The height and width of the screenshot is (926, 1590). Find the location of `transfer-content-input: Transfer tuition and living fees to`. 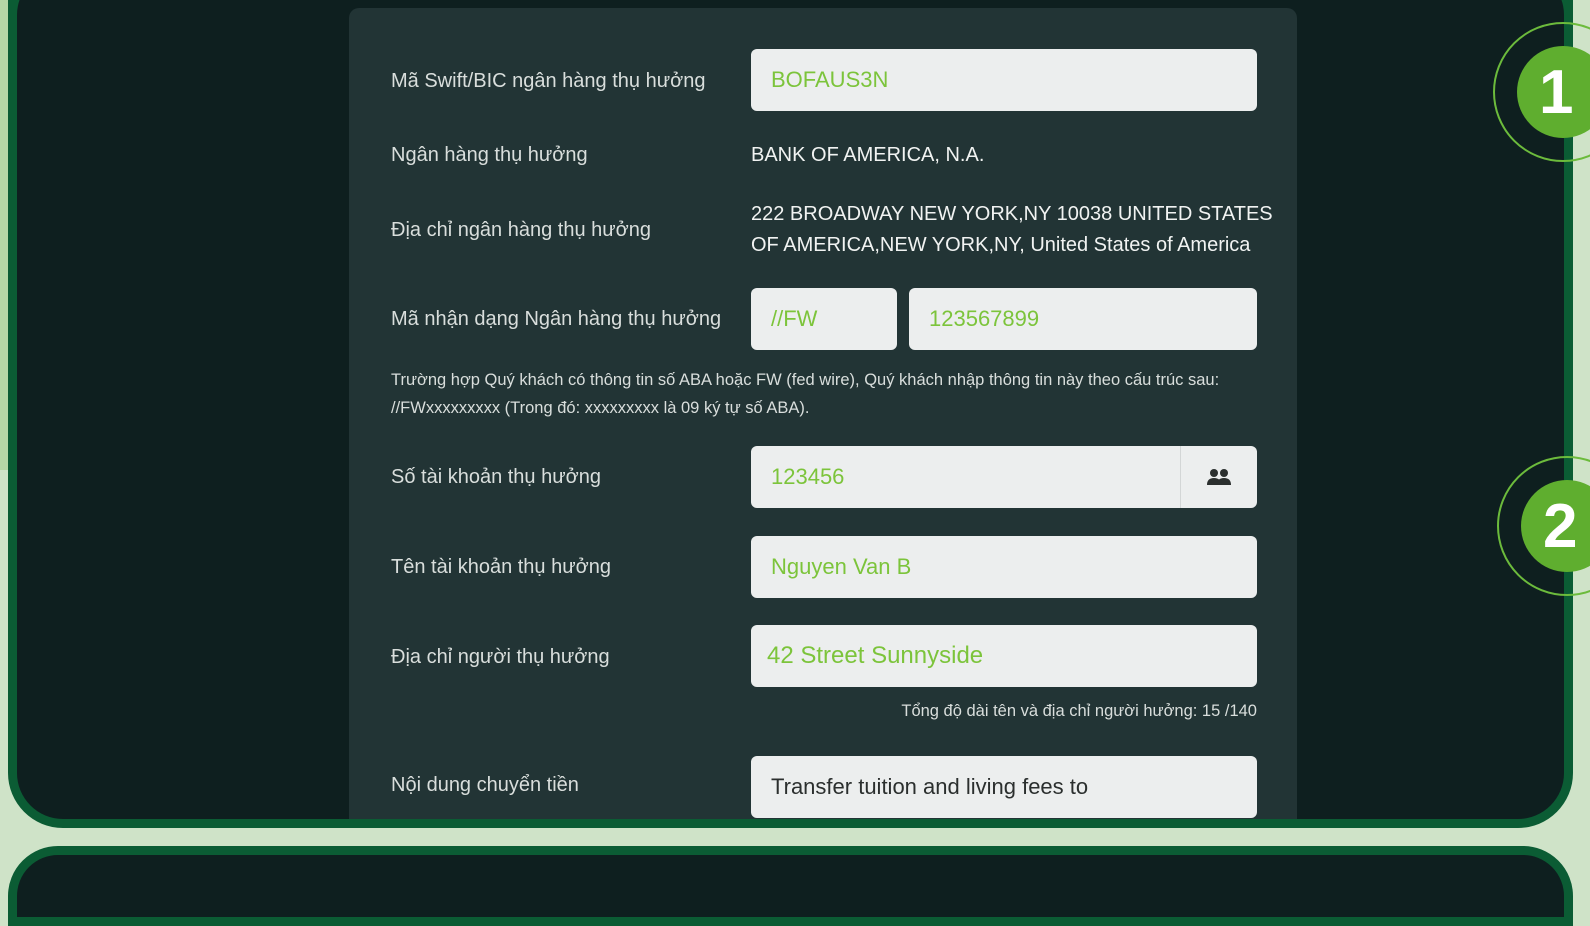

transfer-content-input: Transfer tuition and living fees to is located at coordinates (1004, 787).